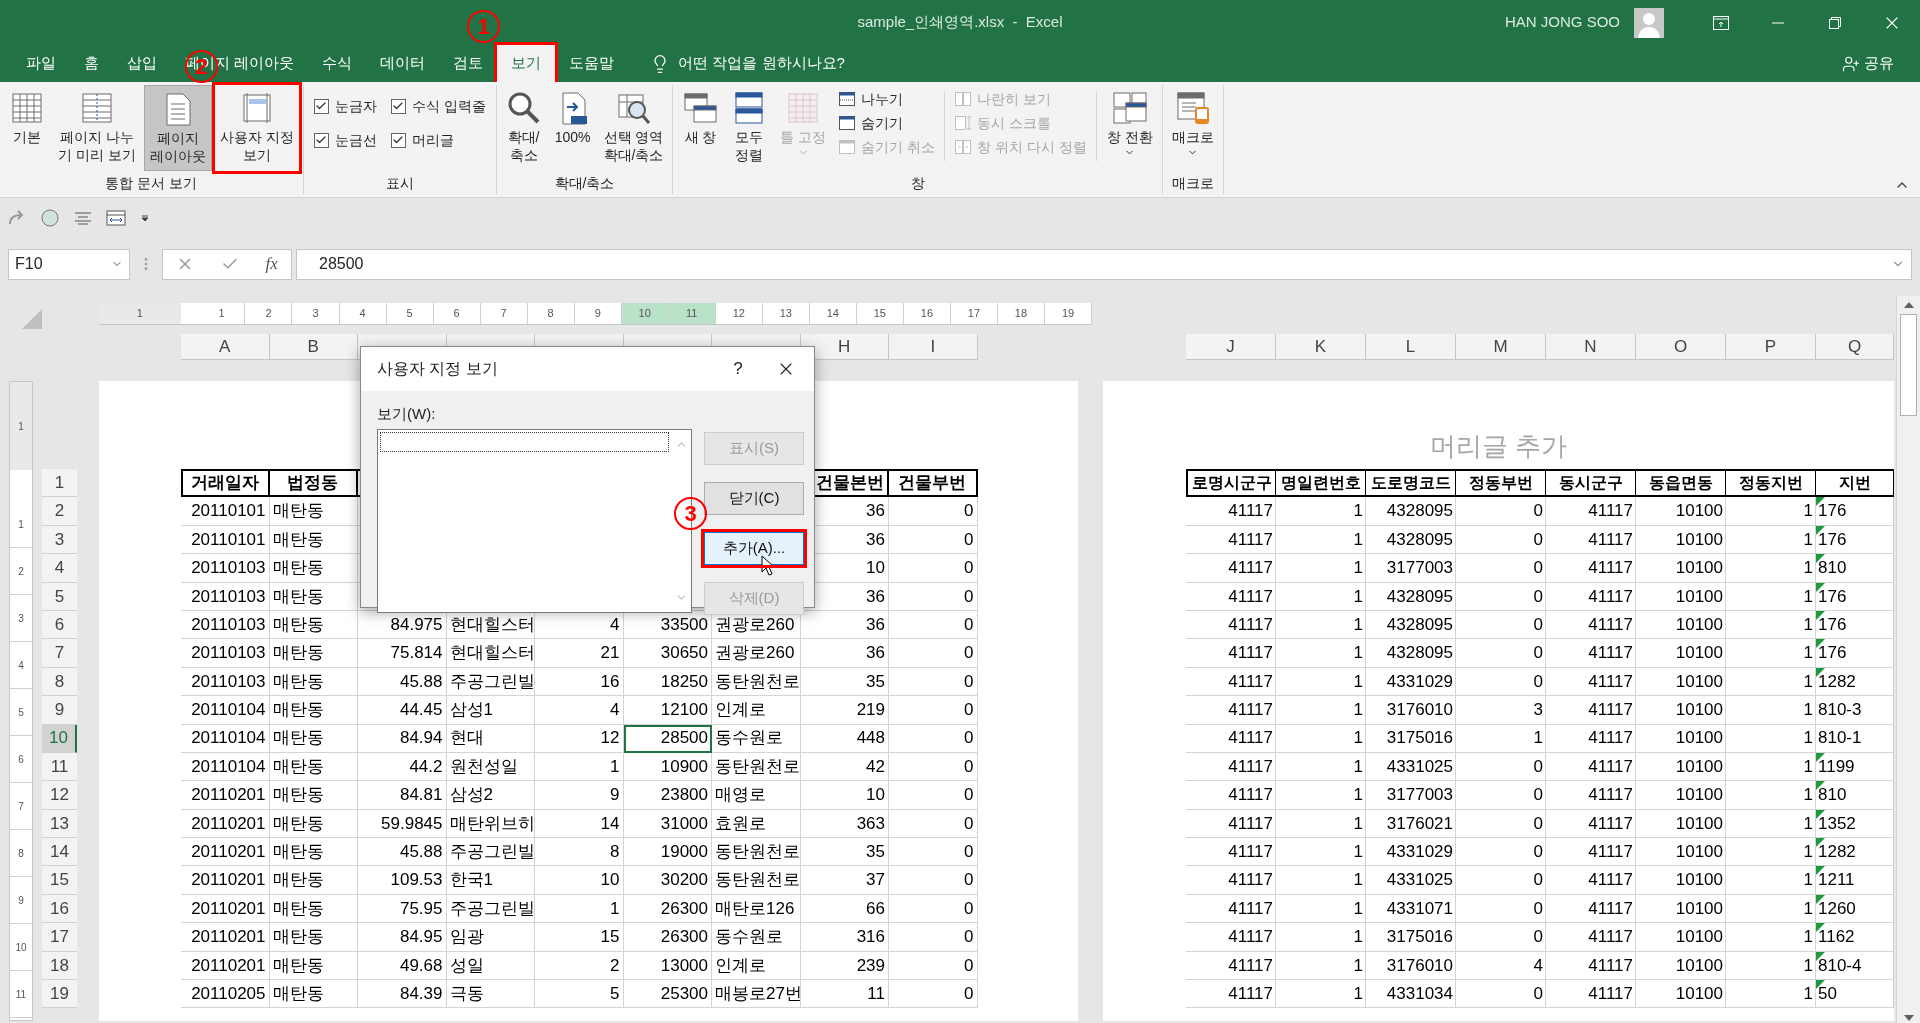 The width and height of the screenshot is (1920, 1023). What do you see at coordinates (1681, 347) in the screenshot?
I see `column-header: O` at bounding box center [1681, 347].